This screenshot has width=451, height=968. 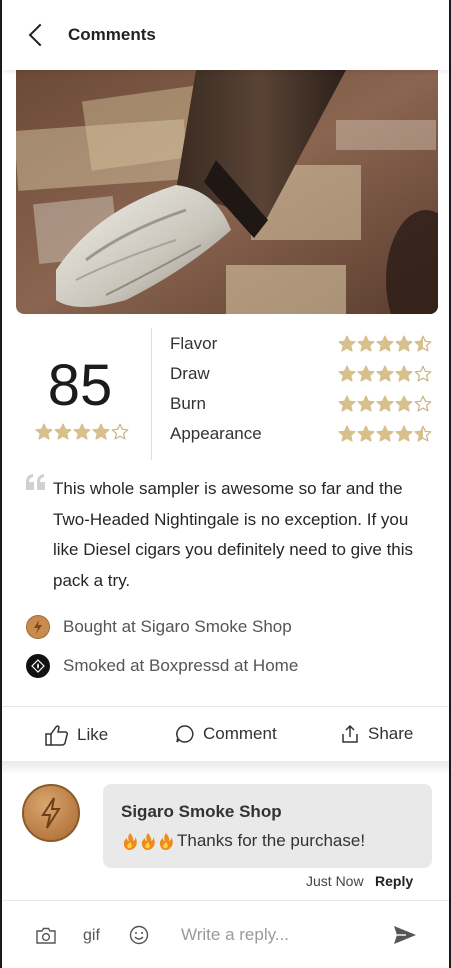 I want to click on overall-stars, so click(x=82, y=432).